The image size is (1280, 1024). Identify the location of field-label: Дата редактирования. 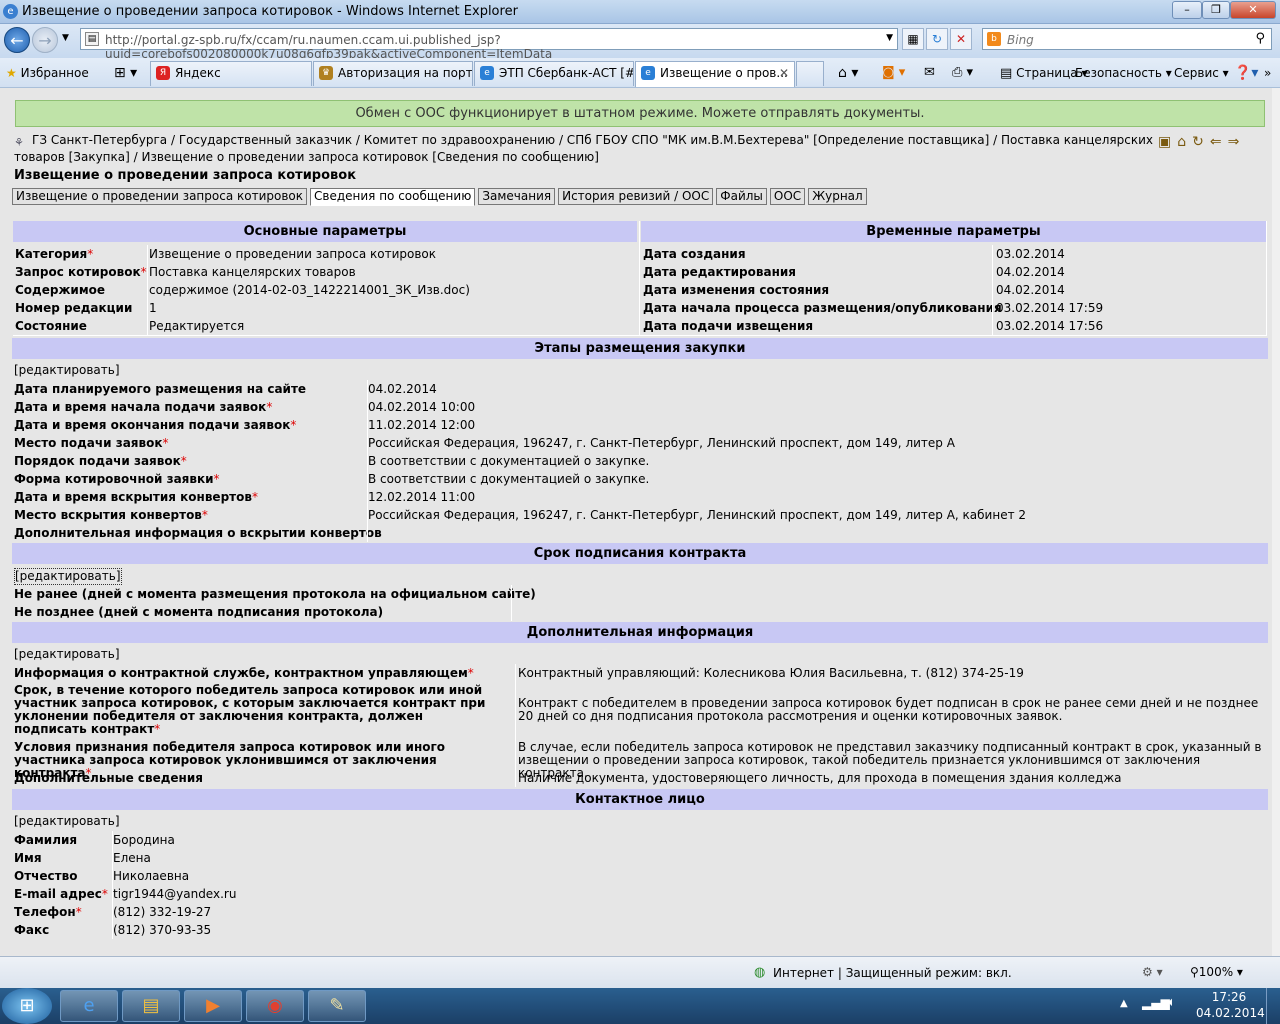
(719, 272).